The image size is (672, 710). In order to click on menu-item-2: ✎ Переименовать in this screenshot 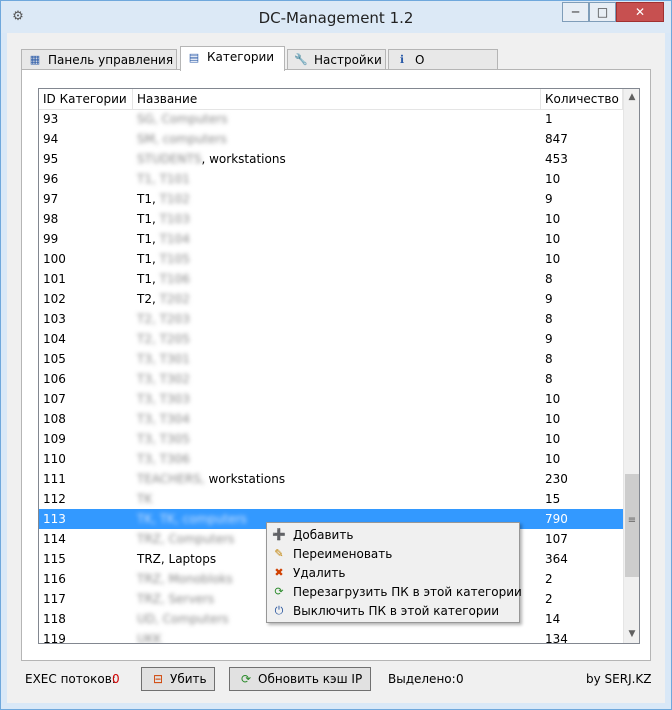, I will do `click(393, 554)`.